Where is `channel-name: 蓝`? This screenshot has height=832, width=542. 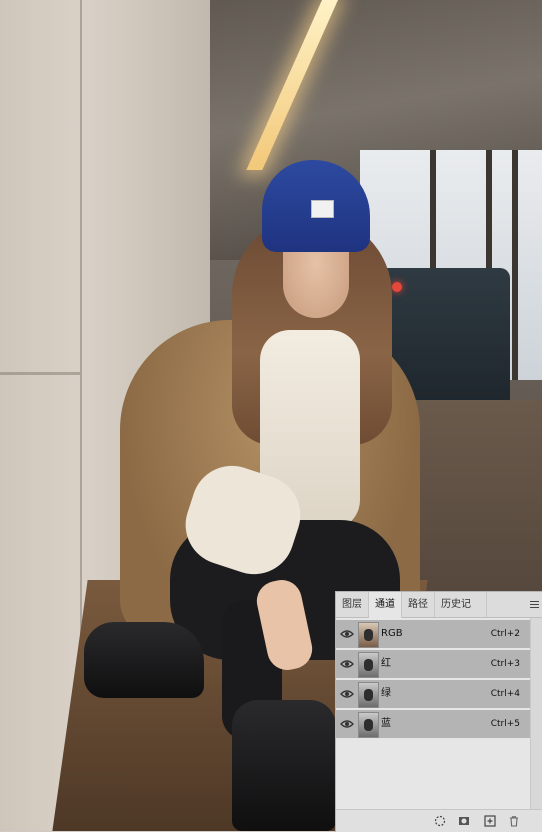 channel-name: 蓝 is located at coordinates (386, 723).